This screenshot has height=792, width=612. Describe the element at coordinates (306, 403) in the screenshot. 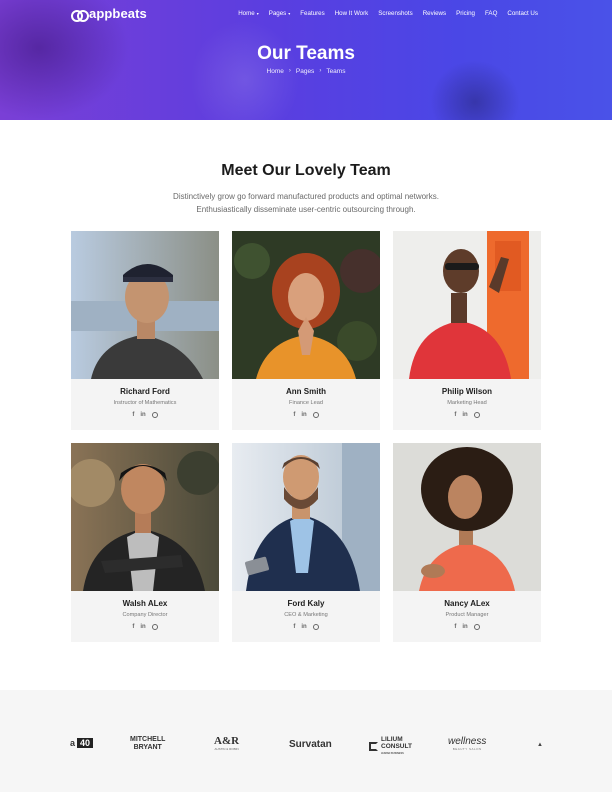

I see `team-member-role: Finance Lead` at that location.